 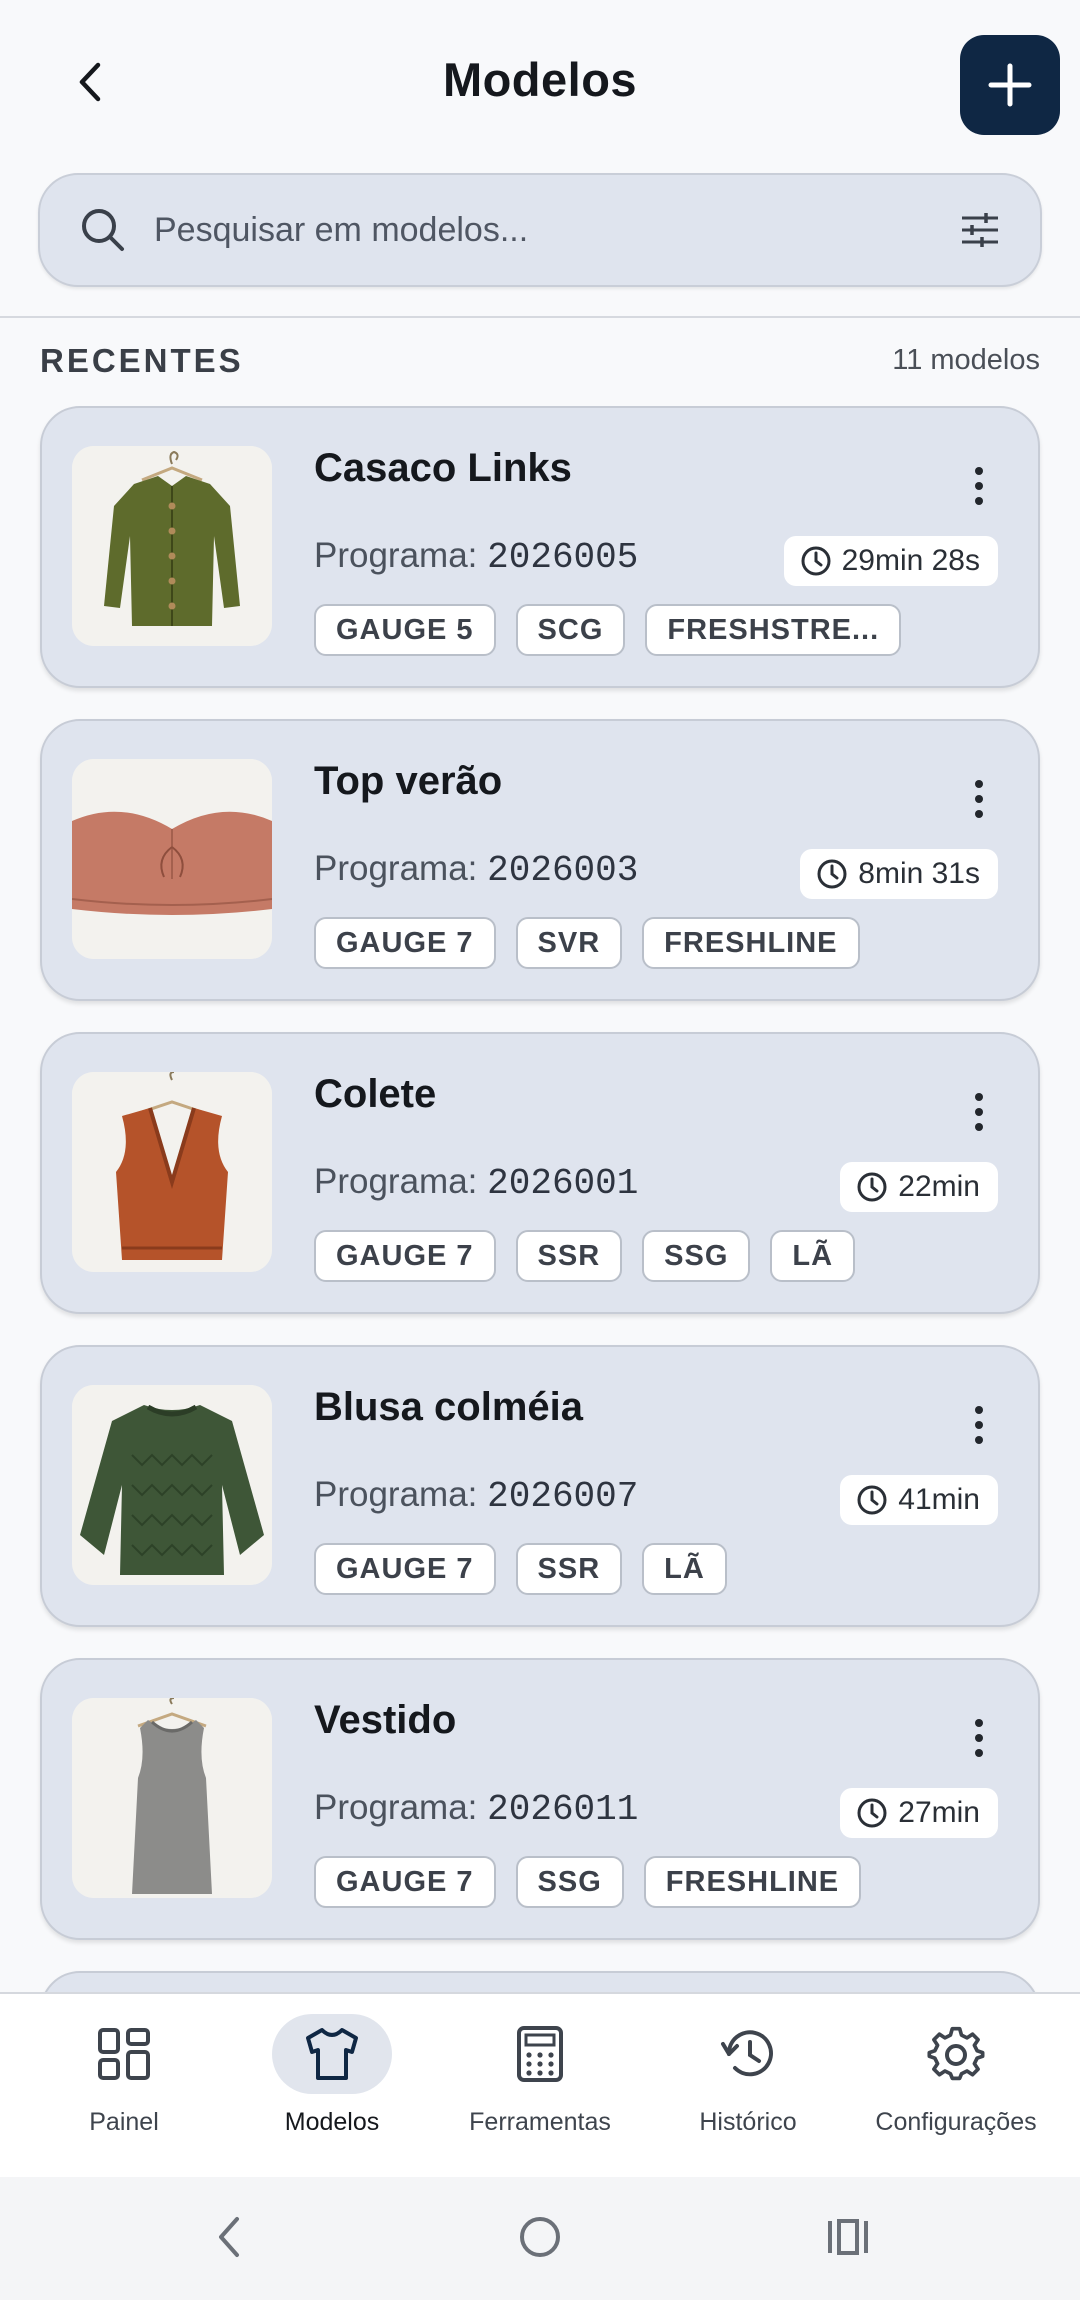 What do you see at coordinates (956, 2122) in the screenshot?
I see `nav-label: Configurações` at bounding box center [956, 2122].